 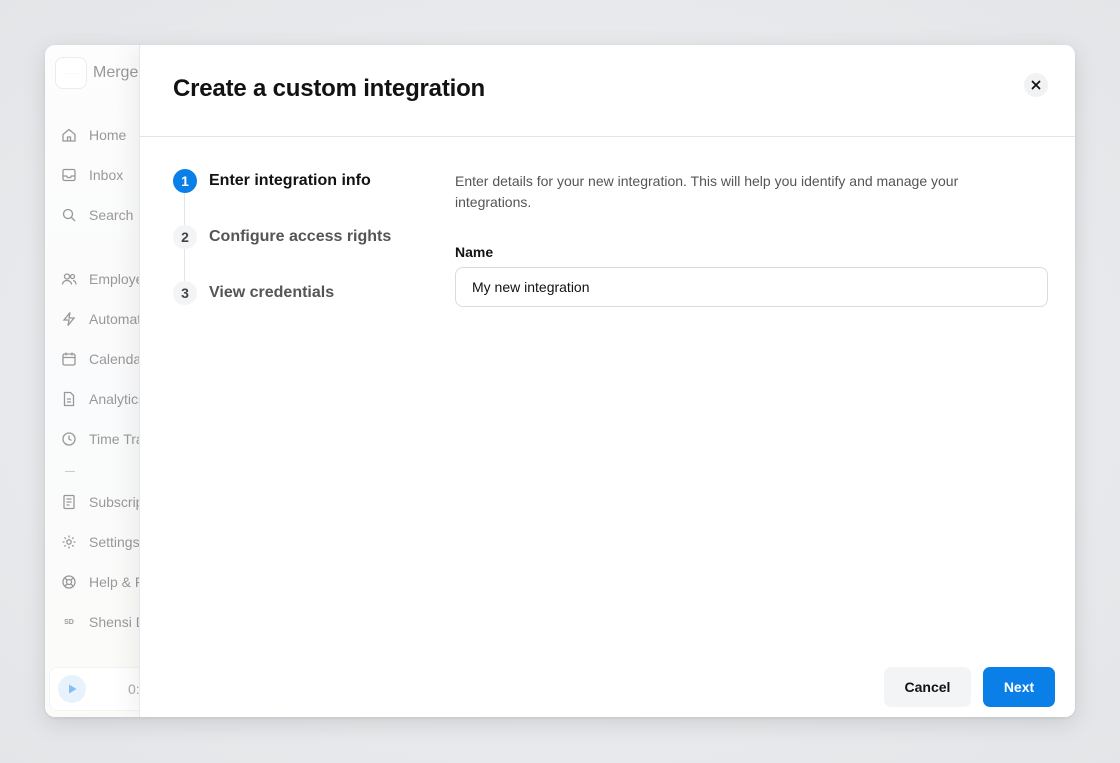 I want to click on step-enter-info: 1 Enter integration info, so click(x=272, y=181).